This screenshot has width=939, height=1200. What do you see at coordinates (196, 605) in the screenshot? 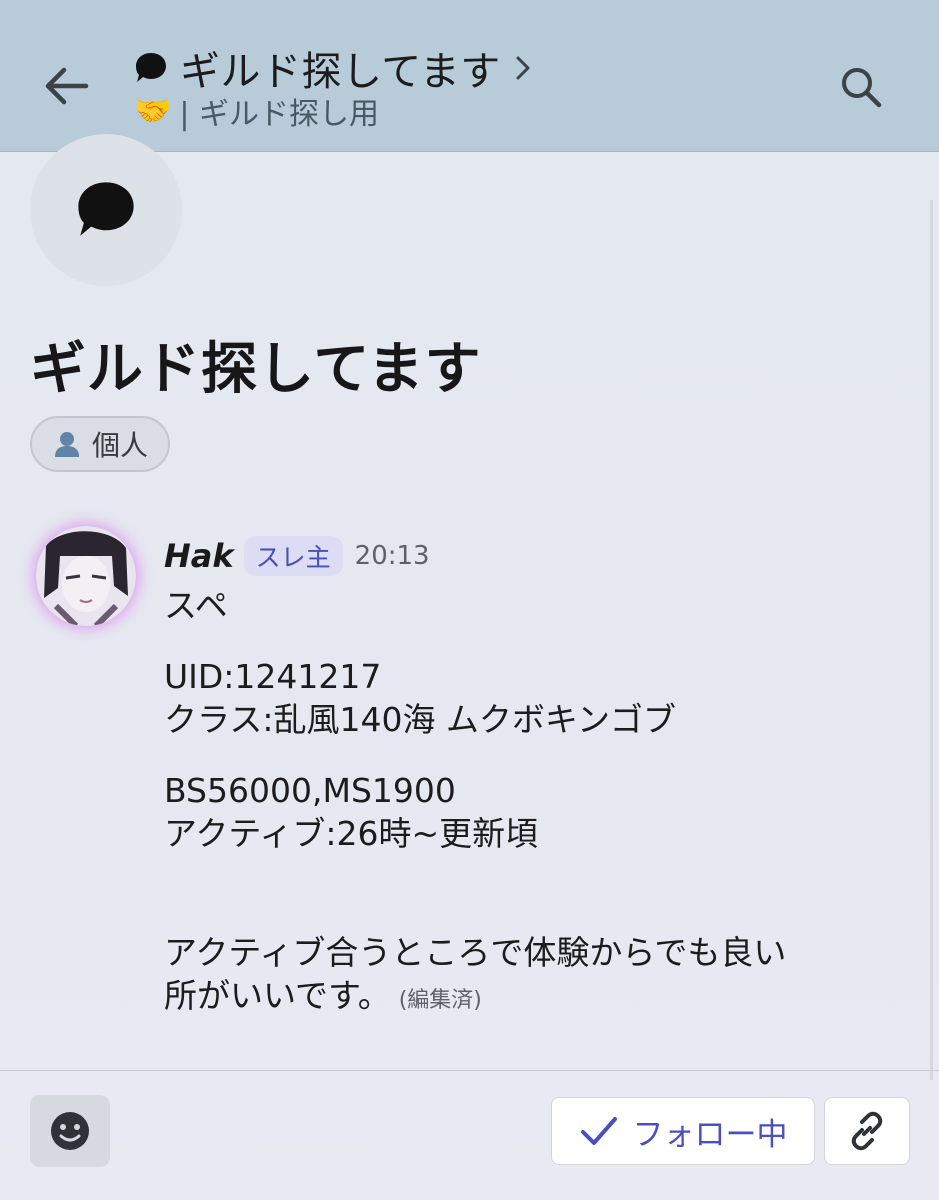
I see `message-line: スペ` at bounding box center [196, 605].